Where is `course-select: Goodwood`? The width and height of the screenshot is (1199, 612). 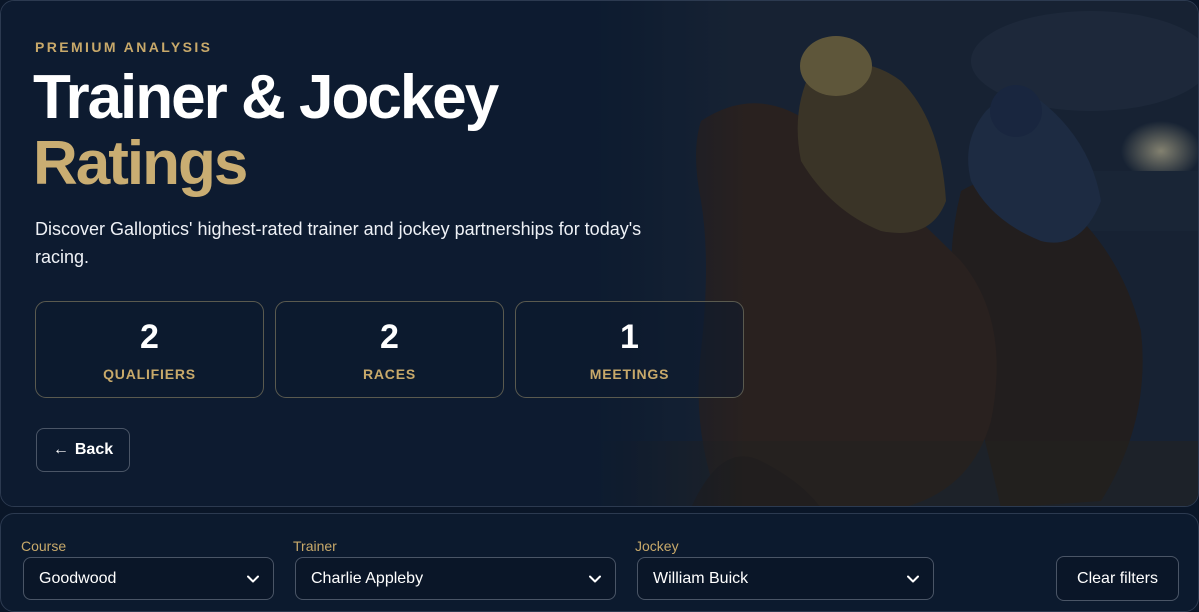
course-select: Goodwood is located at coordinates (148, 578).